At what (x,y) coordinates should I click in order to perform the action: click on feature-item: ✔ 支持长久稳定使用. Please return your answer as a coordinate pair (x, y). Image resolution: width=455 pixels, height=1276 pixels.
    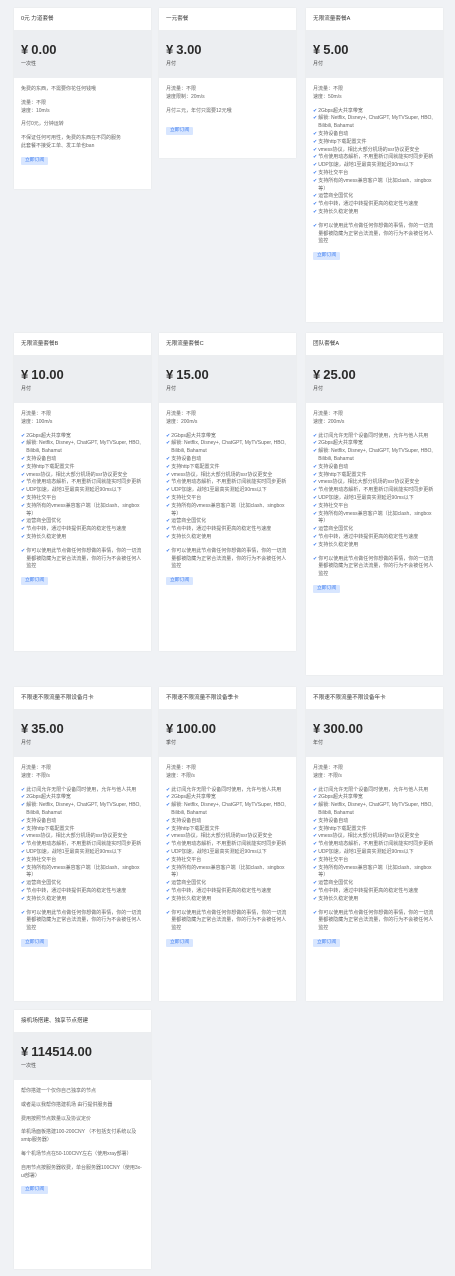
    Looking at the image, I should click on (227, 538).